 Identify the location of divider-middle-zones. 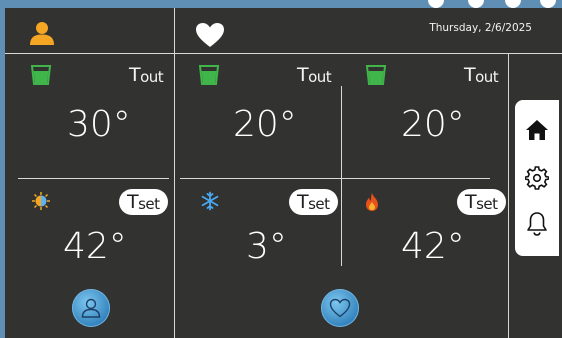
(341, 176).